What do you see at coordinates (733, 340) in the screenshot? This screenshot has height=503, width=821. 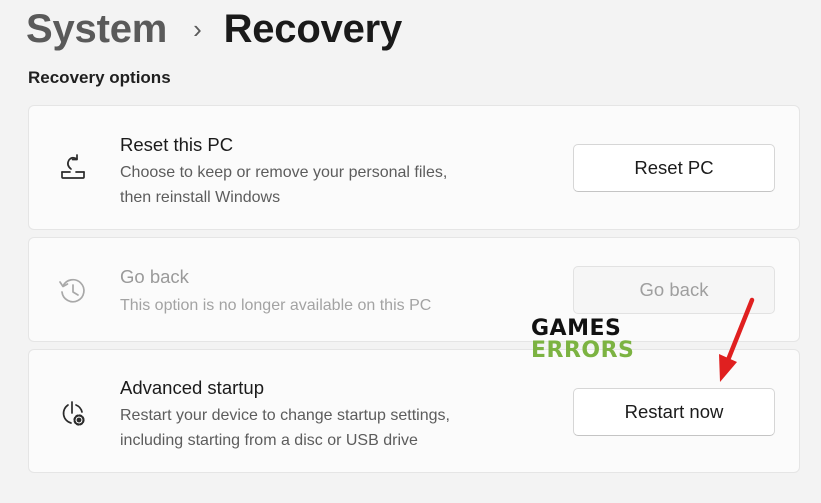 I see `red-arrow-icon` at bounding box center [733, 340].